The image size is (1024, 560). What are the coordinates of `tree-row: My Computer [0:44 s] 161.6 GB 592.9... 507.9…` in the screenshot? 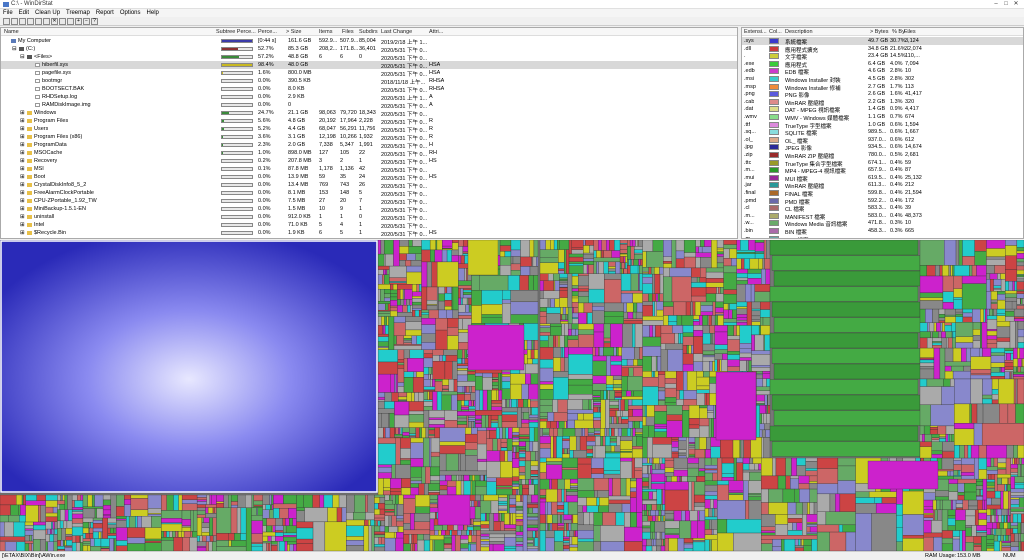 It's located at (369, 41).